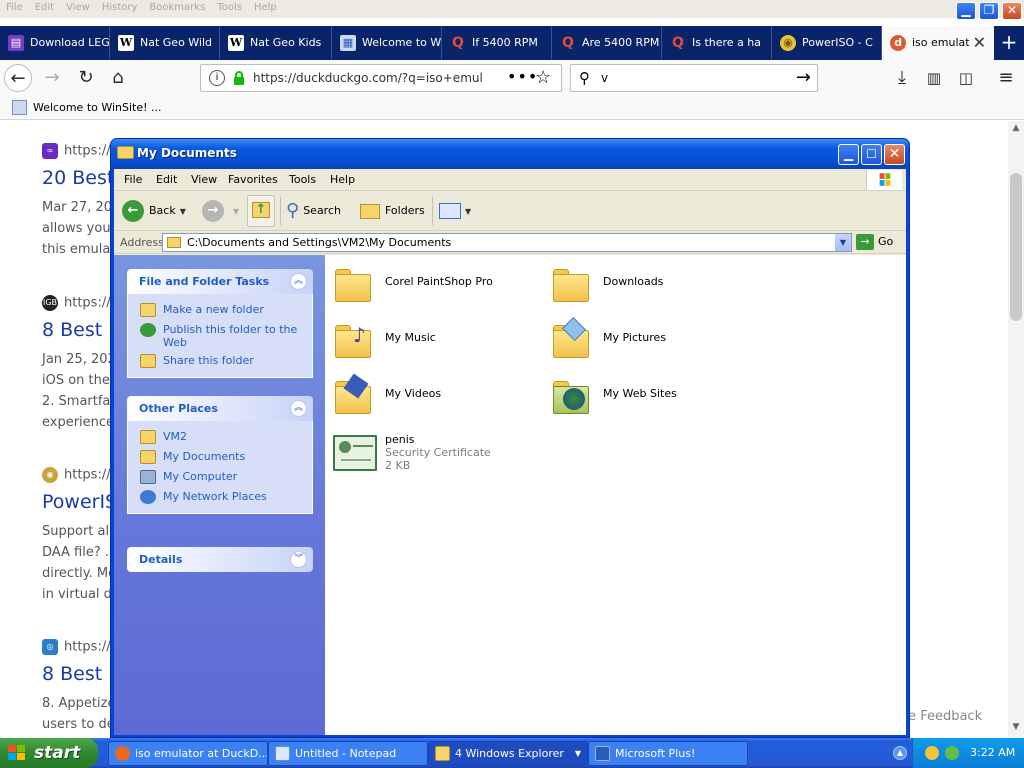 This screenshot has height=768, width=1024. Describe the element at coordinates (126, 43) in the screenshot. I see `wikipedia-icon: W` at that location.